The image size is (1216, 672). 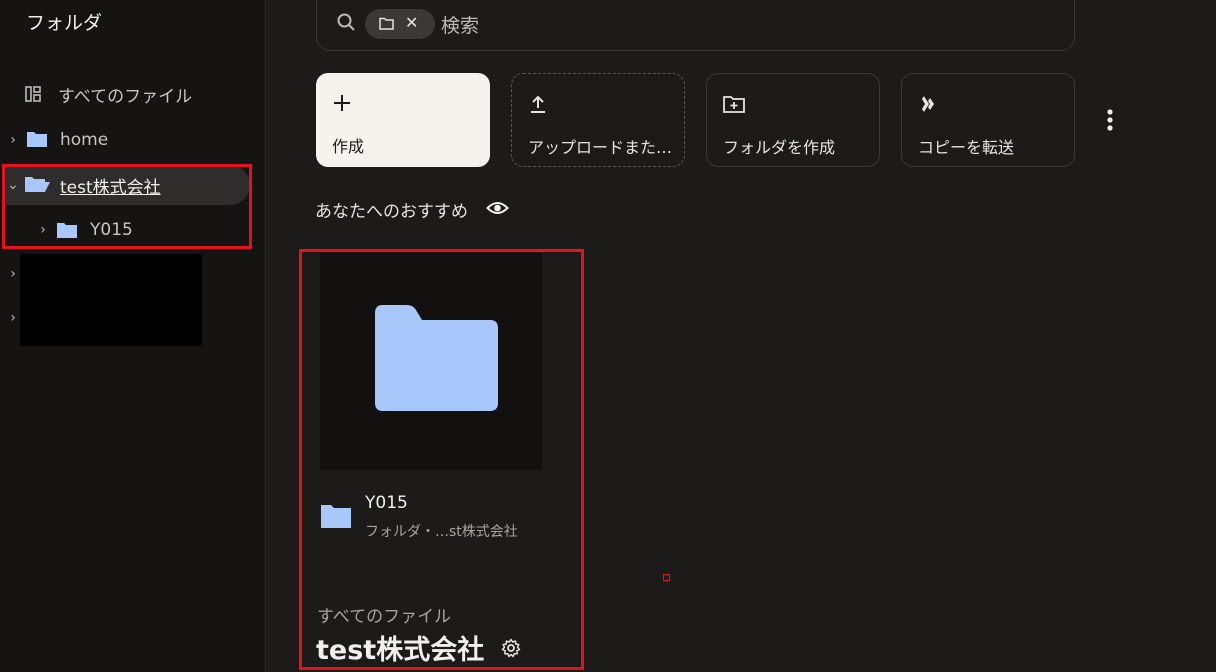 What do you see at coordinates (111, 300) in the screenshot?
I see `redacted-block` at bounding box center [111, 300].